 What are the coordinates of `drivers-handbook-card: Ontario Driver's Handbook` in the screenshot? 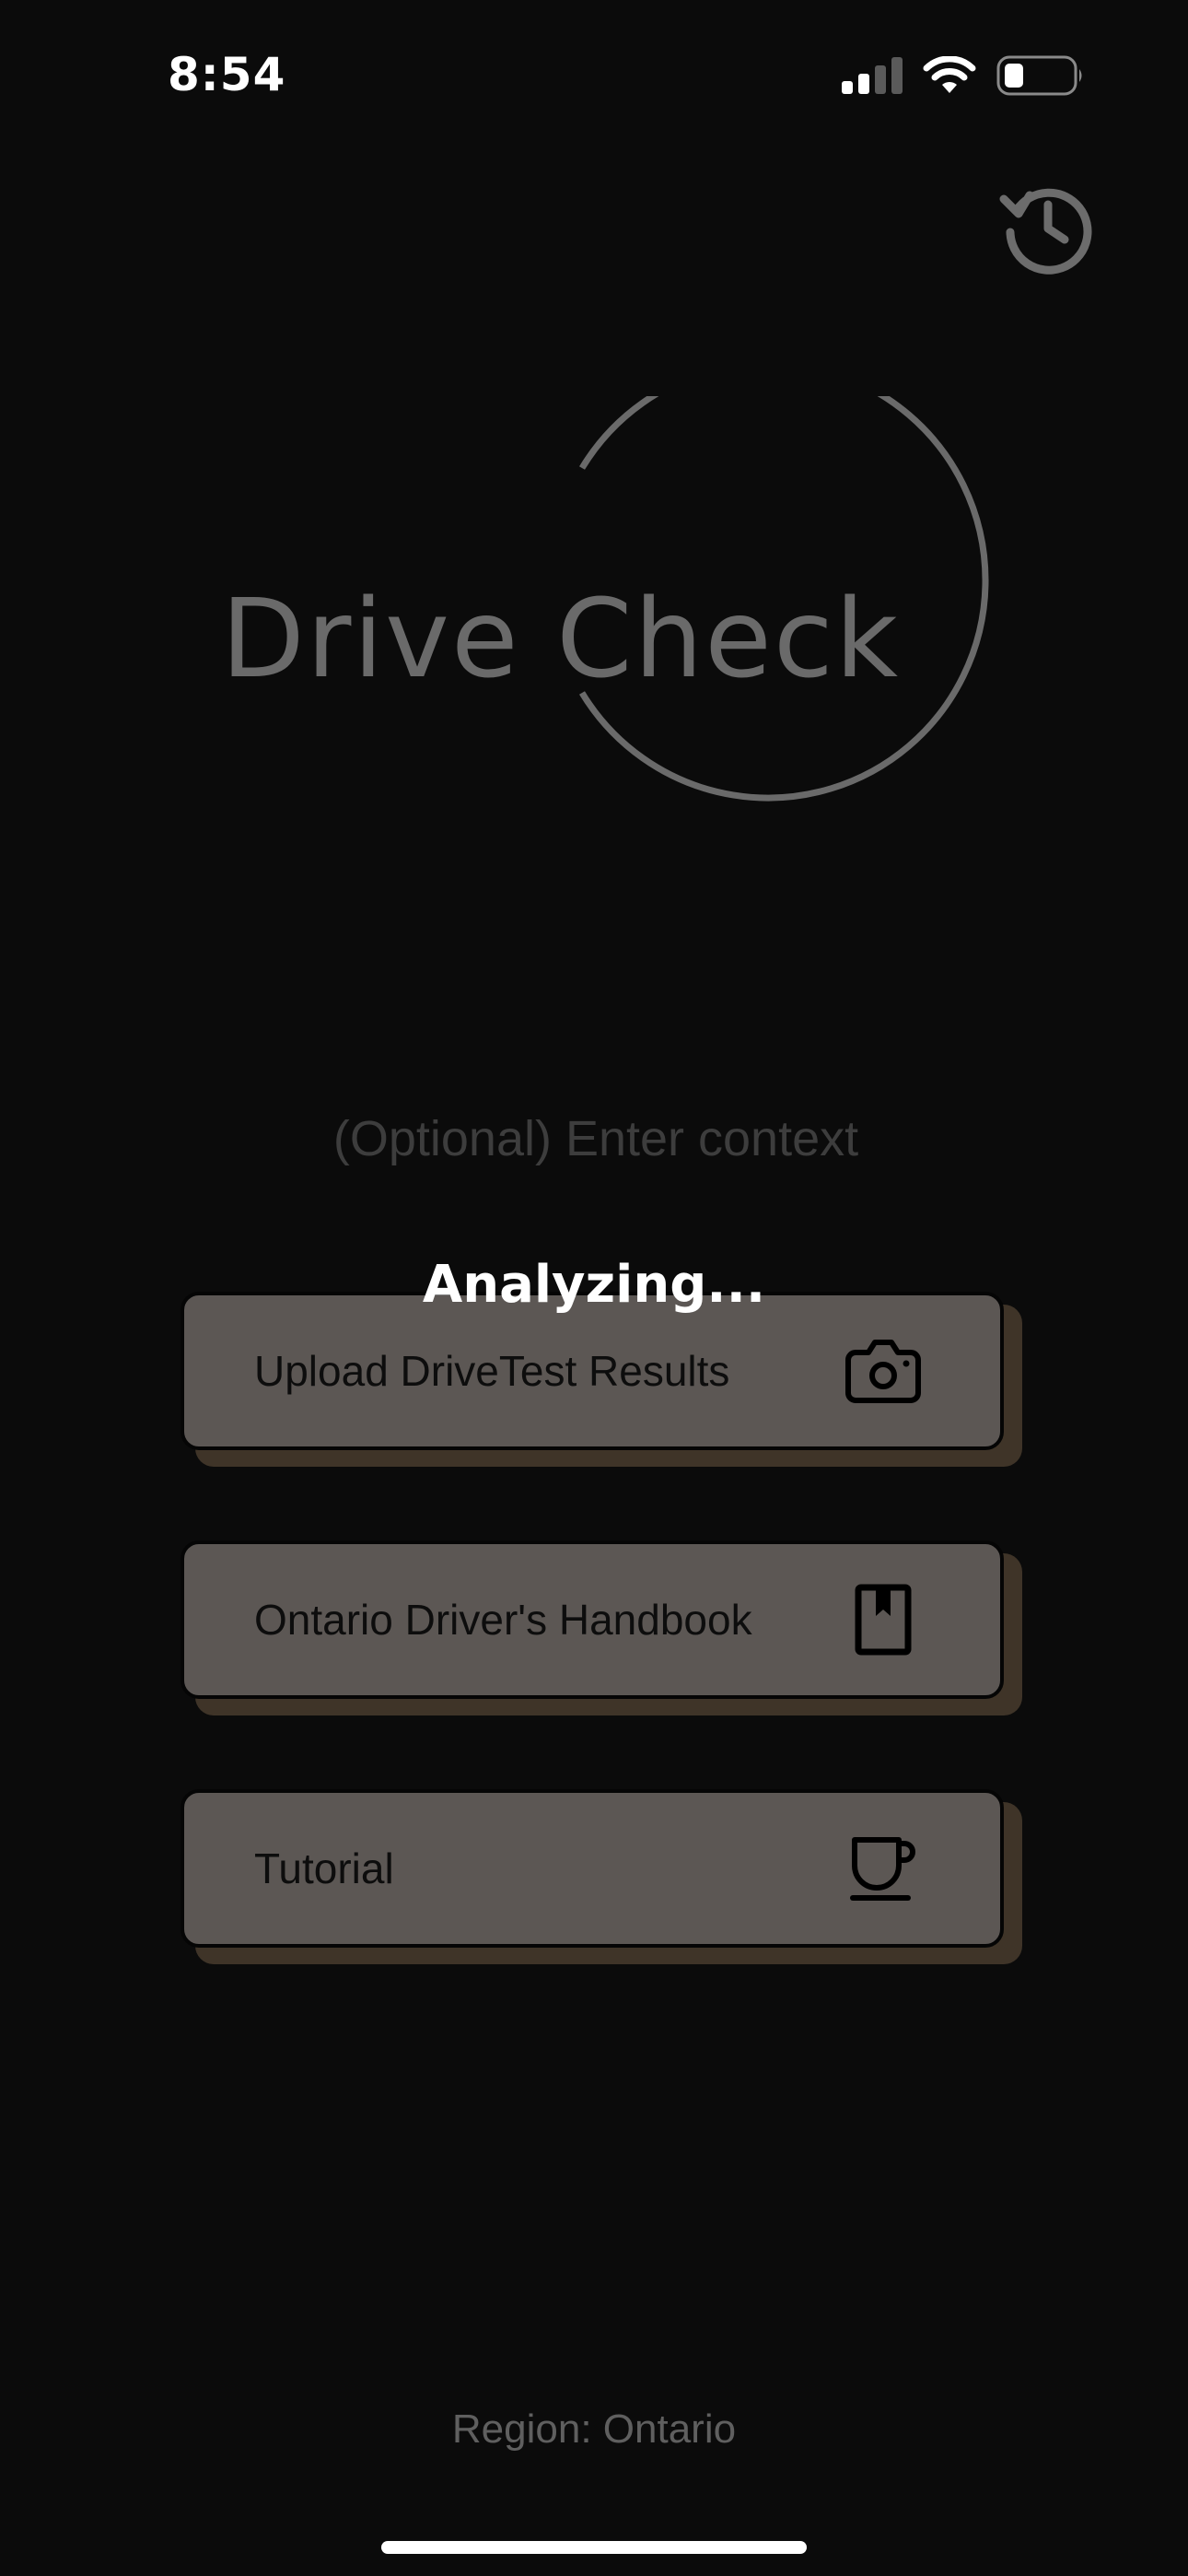 It's located at (601, 1627).